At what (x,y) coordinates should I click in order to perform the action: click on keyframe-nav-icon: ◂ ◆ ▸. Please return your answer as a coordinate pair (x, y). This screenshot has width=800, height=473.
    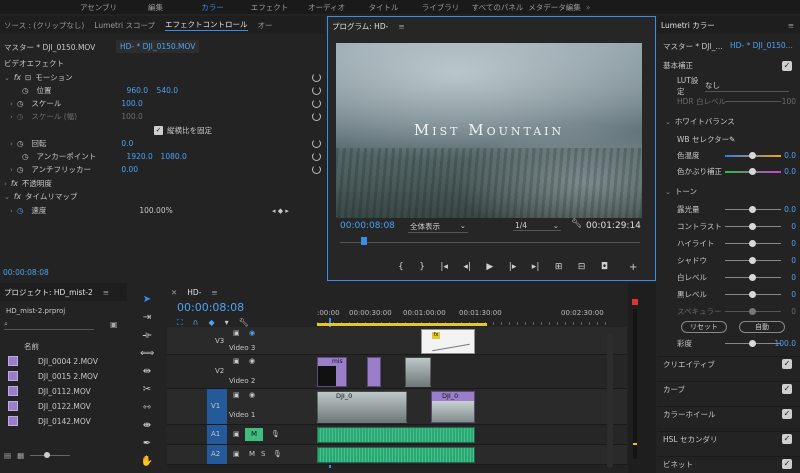
    Looking at the image, I should click on (280, 211).